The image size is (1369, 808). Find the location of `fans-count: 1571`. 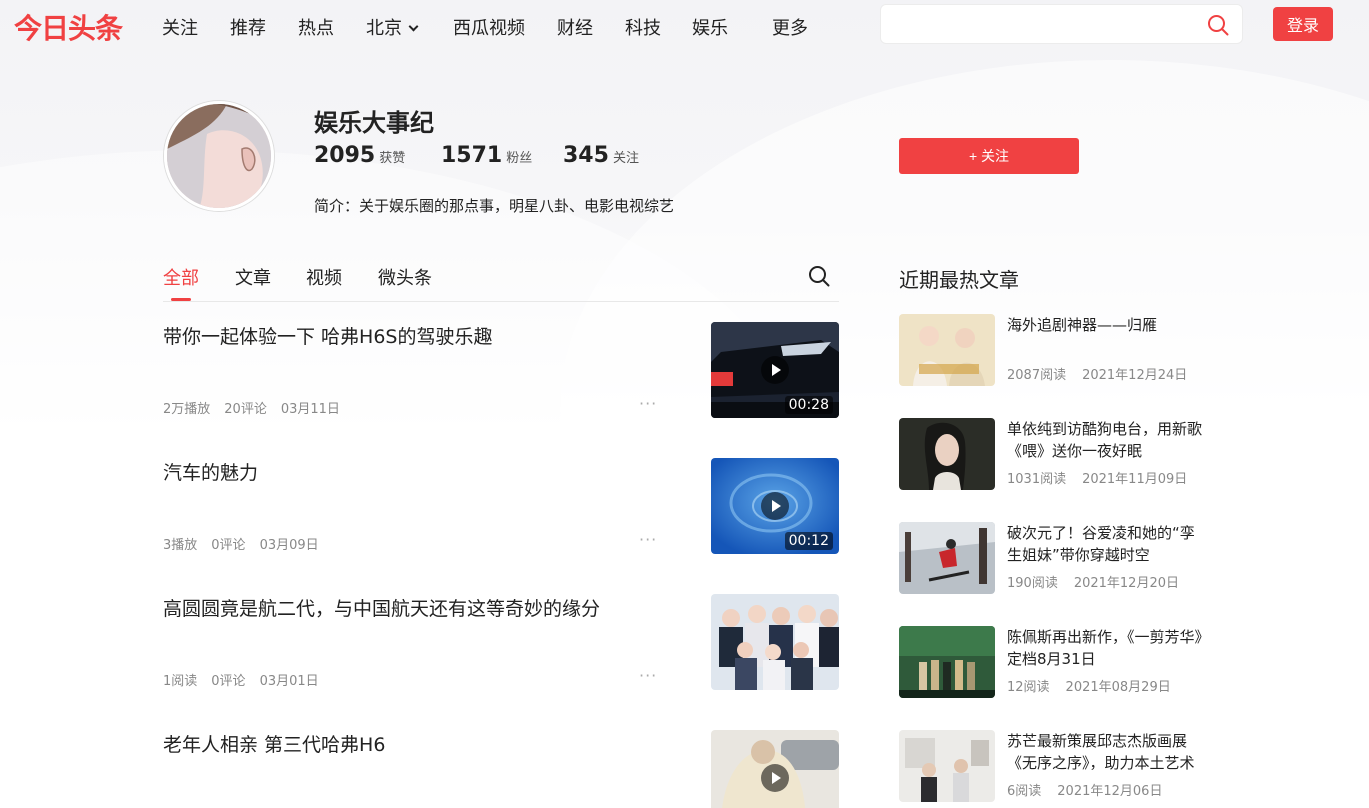

fans-count: 1571 is located at coordinates (472, 155).